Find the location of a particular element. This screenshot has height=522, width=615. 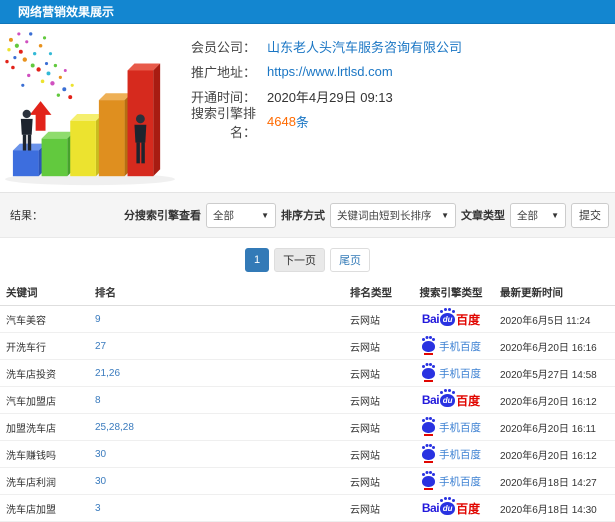

open-time-value: 2020年4月29日 09:13 is located at coordinates (330, 97).